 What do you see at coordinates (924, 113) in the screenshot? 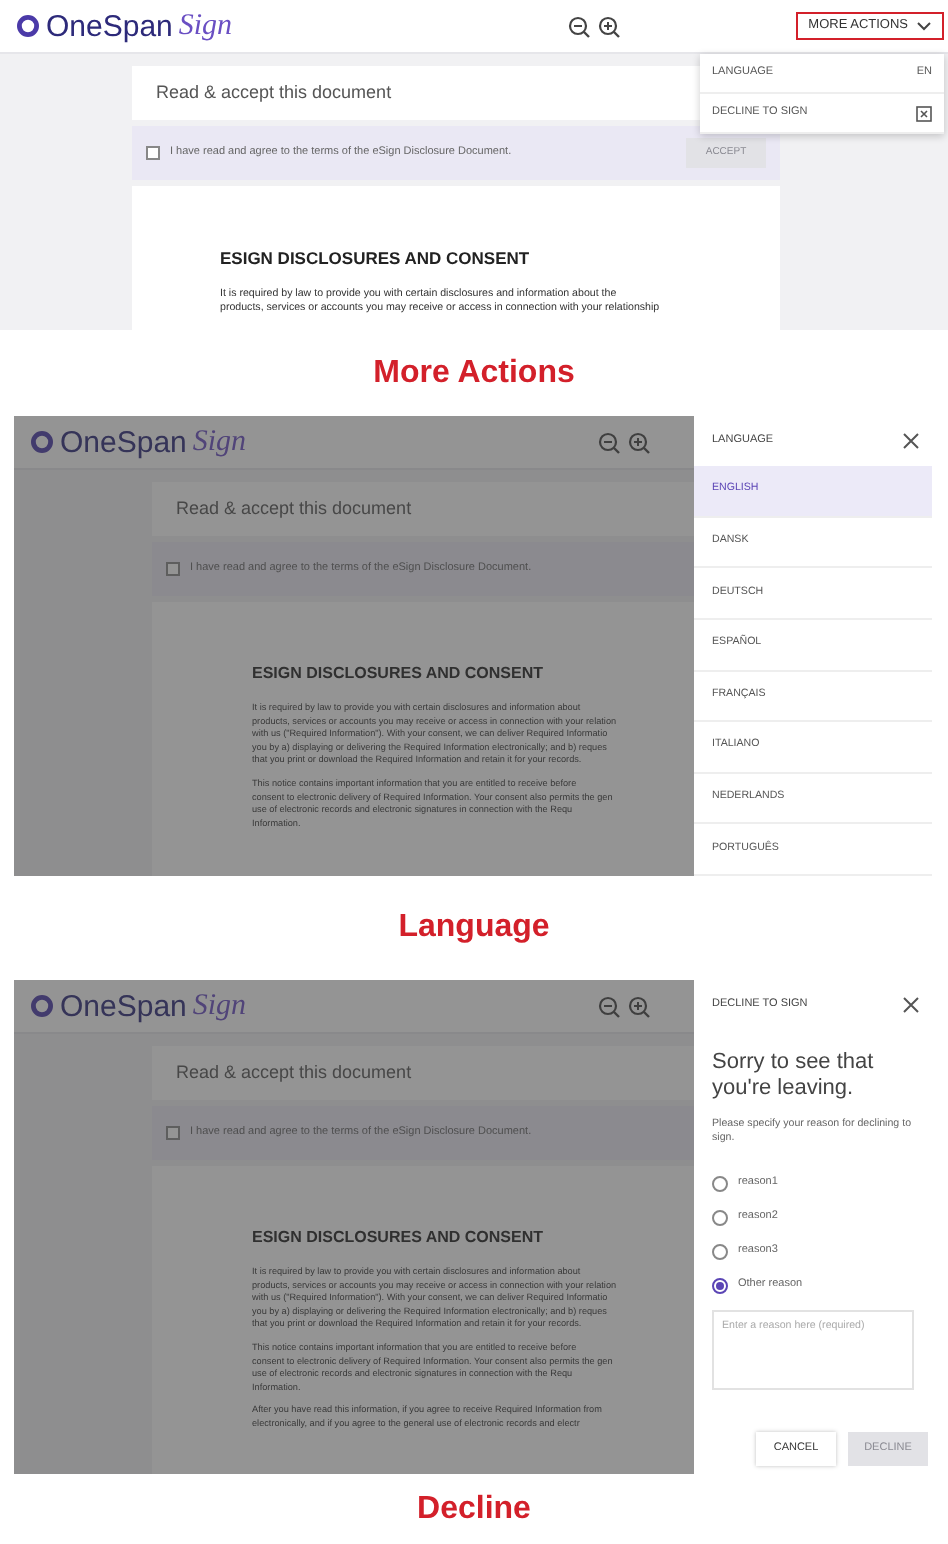
I see `close-box-icon` at bounding box center [924, 113].